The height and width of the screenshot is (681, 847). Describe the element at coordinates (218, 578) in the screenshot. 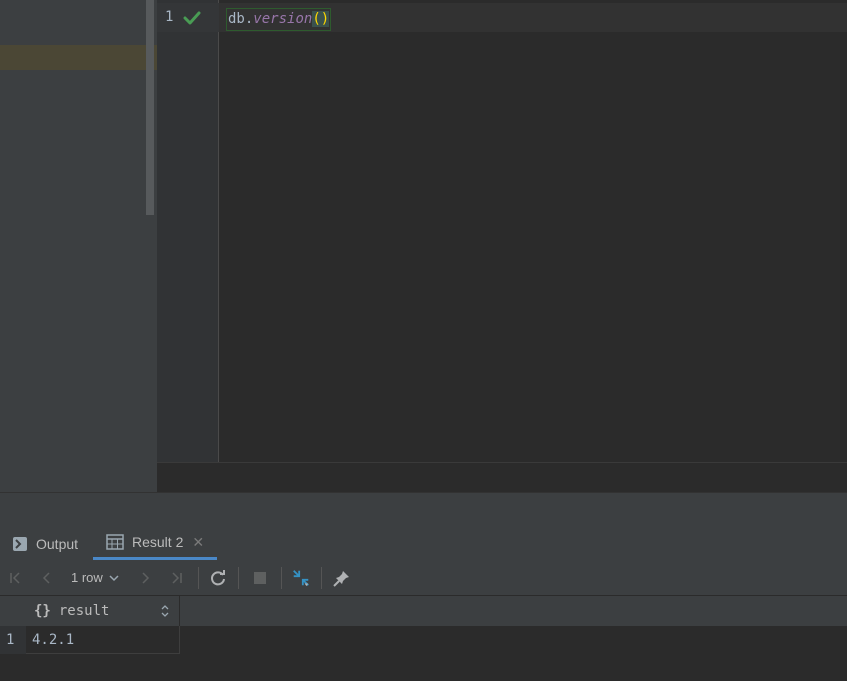

I see `refresh-icon` at that location.